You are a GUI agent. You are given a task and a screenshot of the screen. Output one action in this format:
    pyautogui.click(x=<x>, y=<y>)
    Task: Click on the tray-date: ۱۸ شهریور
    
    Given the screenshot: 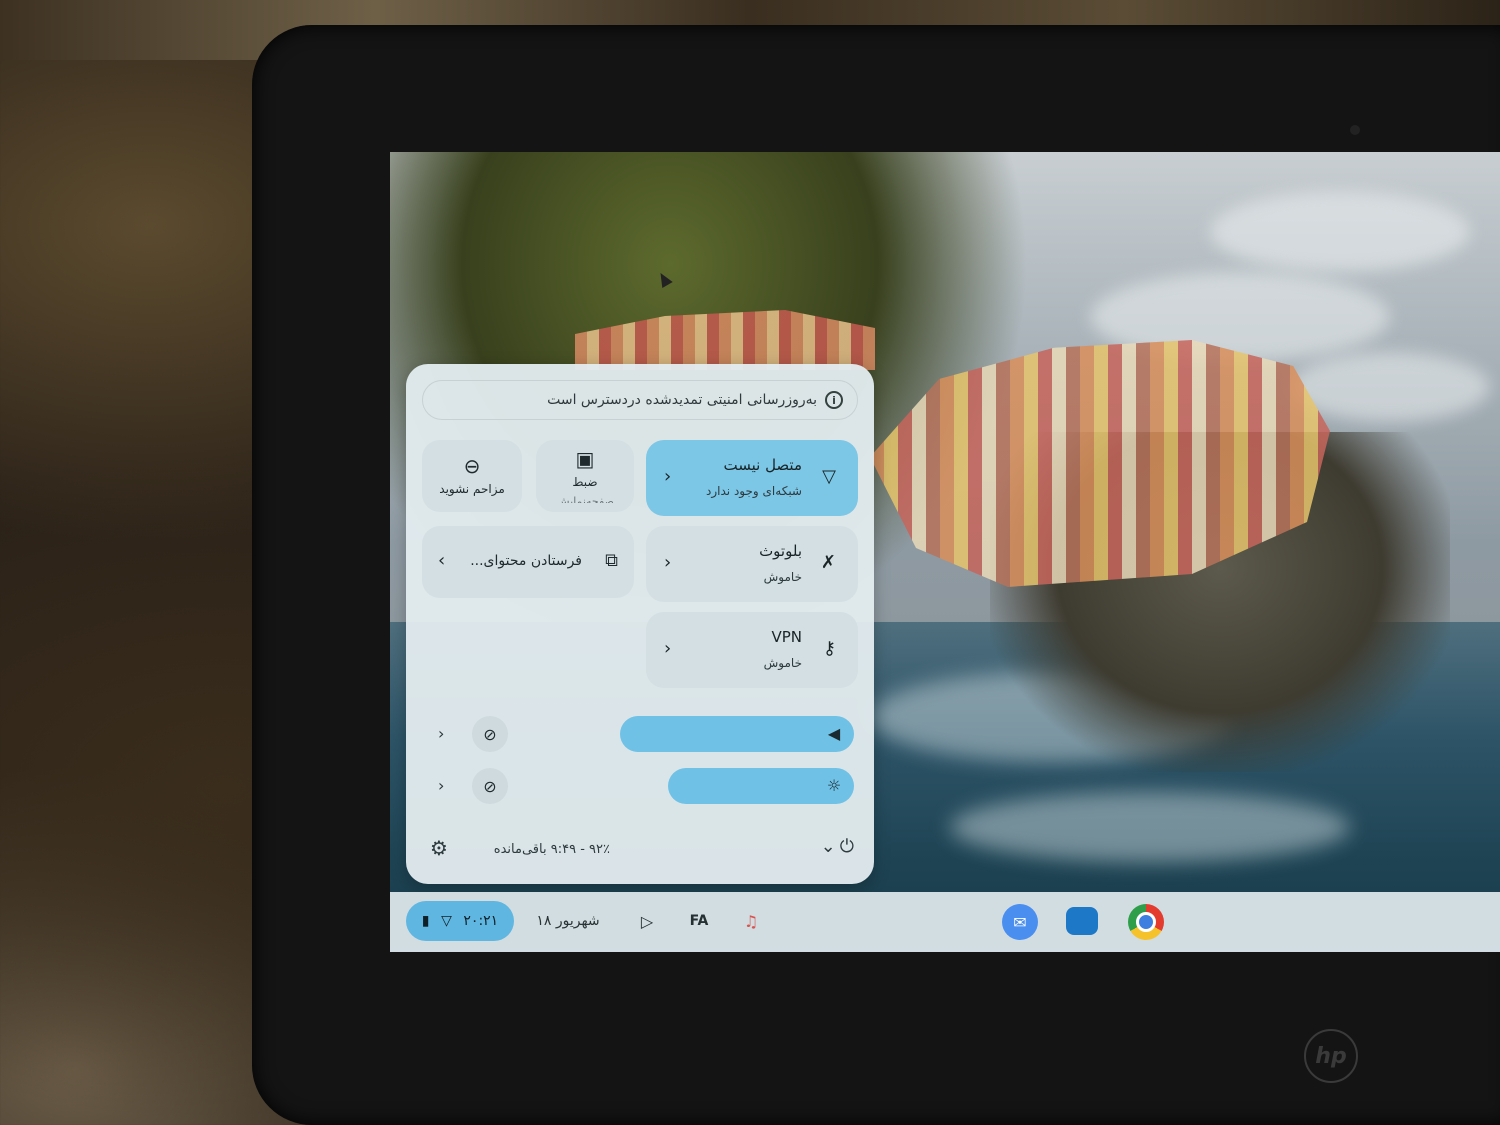 What is the action you would take?
    pyautogui.click(x=568, y=921)
    